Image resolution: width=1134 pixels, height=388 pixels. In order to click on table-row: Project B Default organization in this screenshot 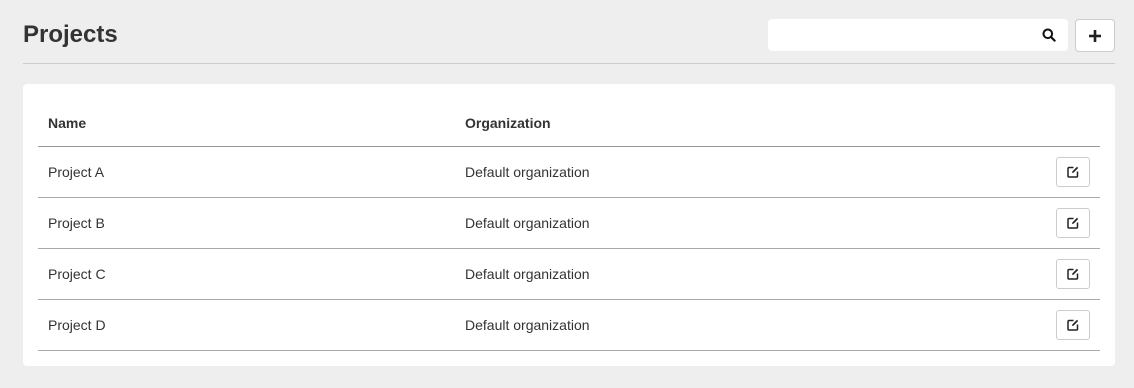, I will do `click(569, 223)`.